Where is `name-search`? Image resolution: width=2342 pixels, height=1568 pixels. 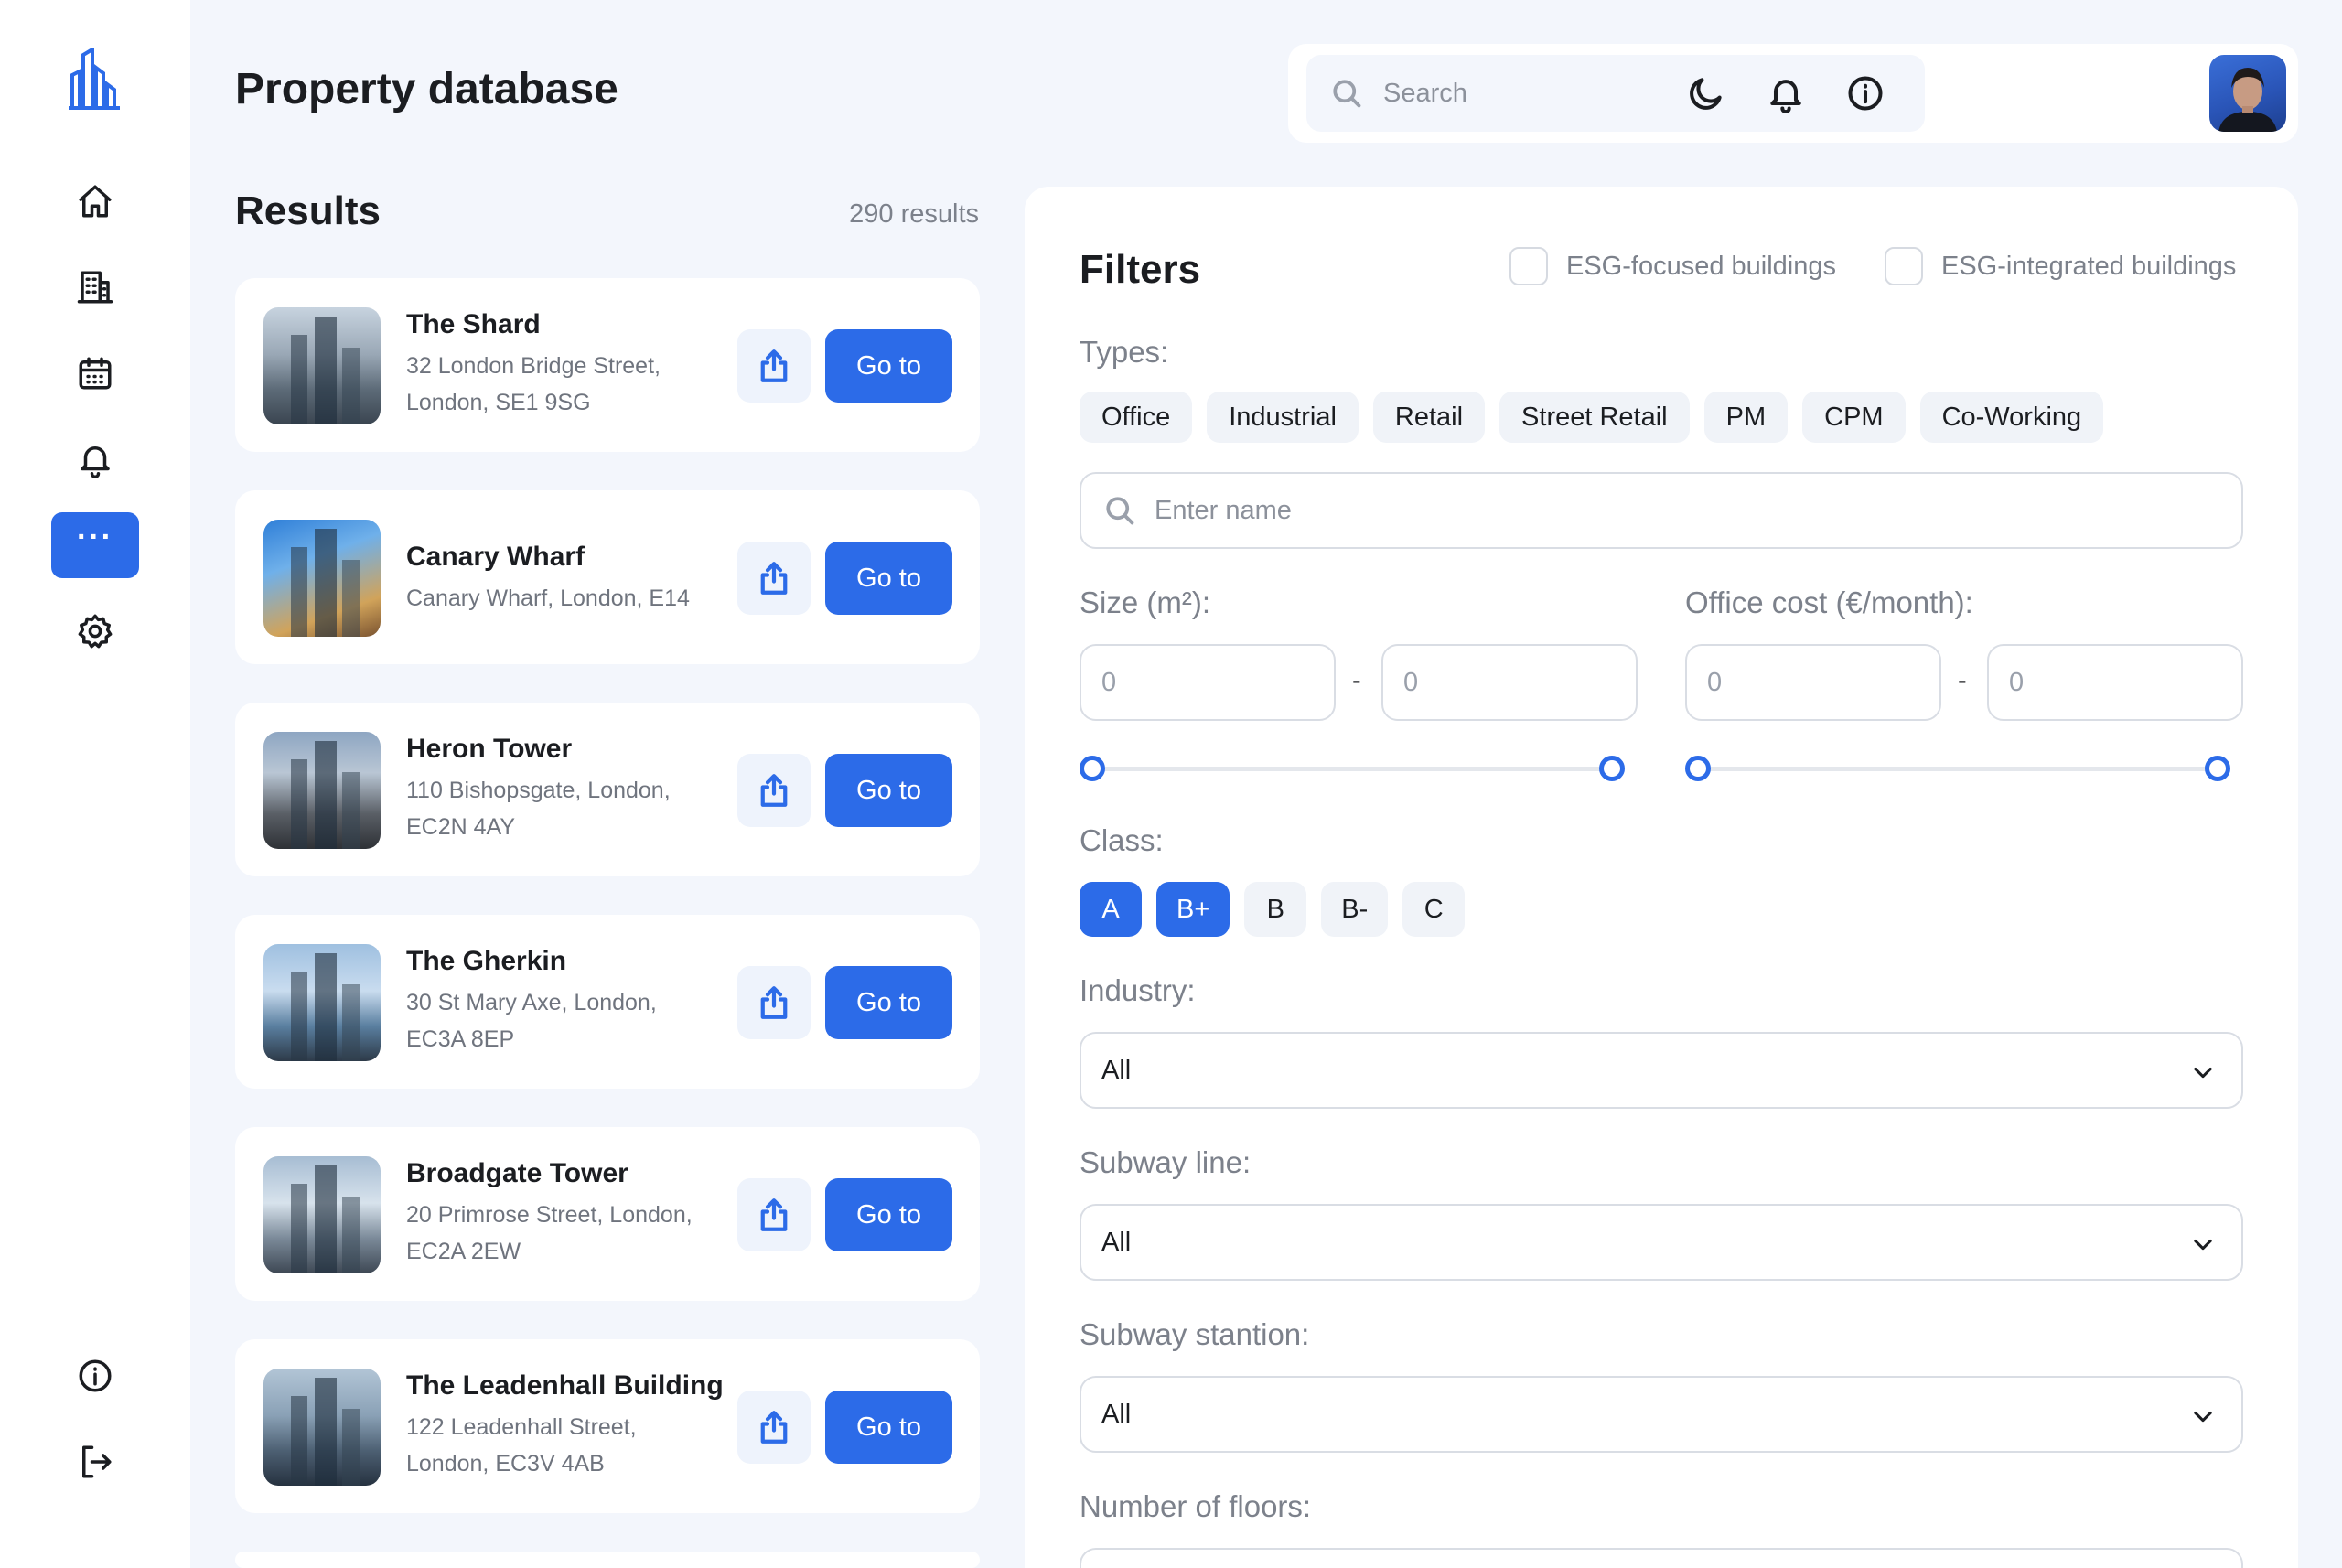
name-search is located at coordinates (1661, 510).